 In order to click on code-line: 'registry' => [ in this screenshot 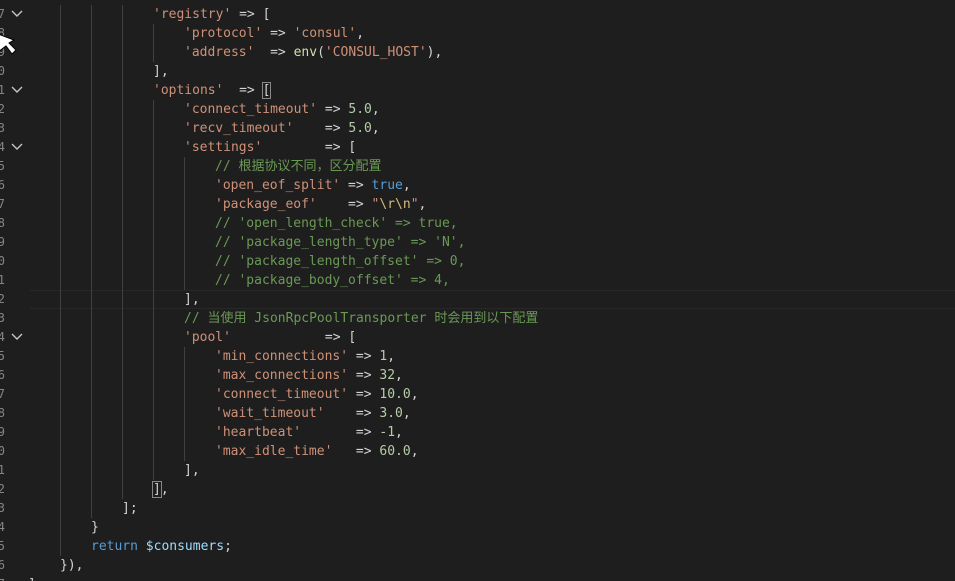, I will do `click(211, 14)`.